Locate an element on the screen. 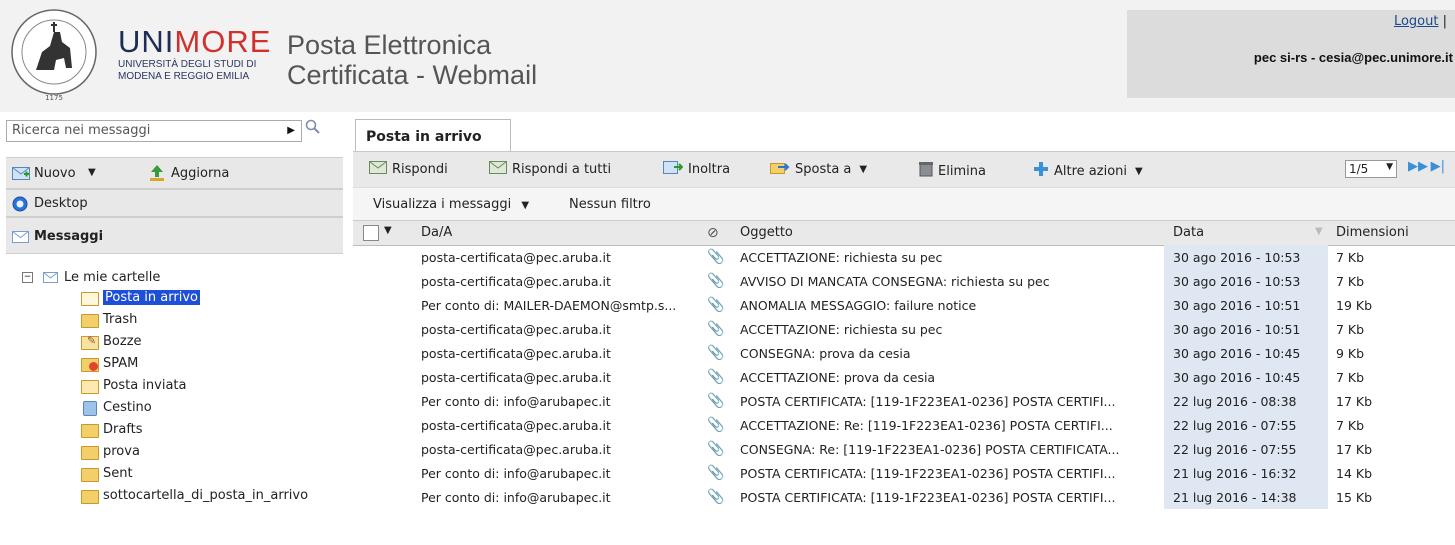  filter-bar: Visualizza i messaggi ▼ Nessun filtro is located at coordinates (904, 204).